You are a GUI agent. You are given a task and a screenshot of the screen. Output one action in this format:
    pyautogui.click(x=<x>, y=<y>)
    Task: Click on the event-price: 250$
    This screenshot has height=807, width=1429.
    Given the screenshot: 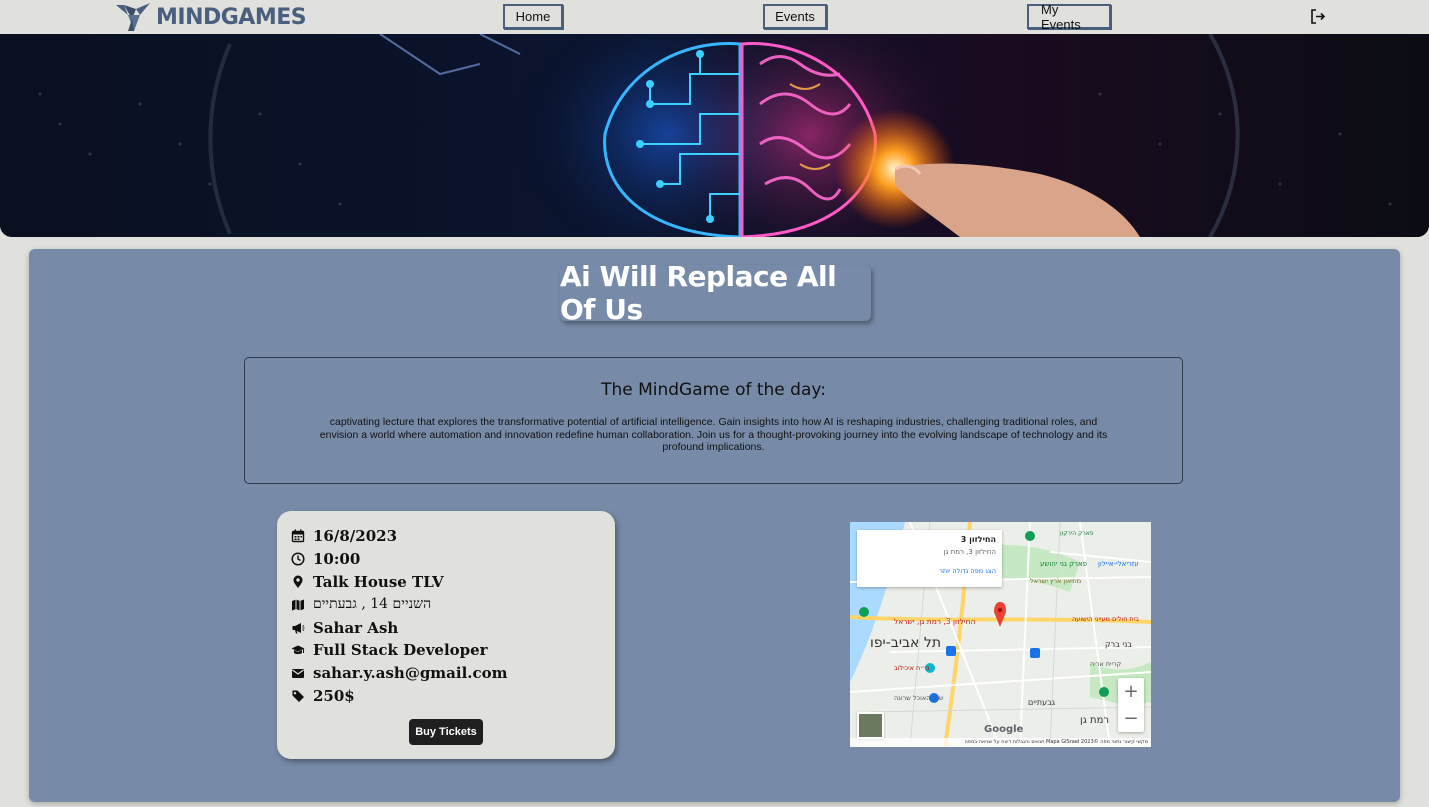 What is the action you would take?
    pyautogui.click(x=334, y=695)
    